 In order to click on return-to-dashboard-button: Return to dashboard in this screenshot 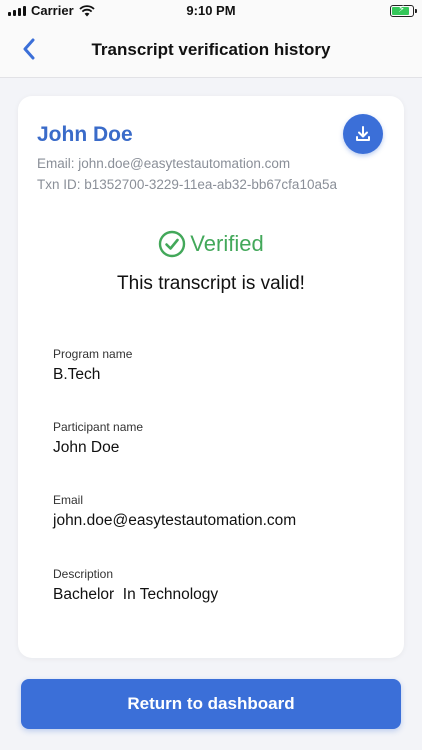, I will do `click(211, 704)`.